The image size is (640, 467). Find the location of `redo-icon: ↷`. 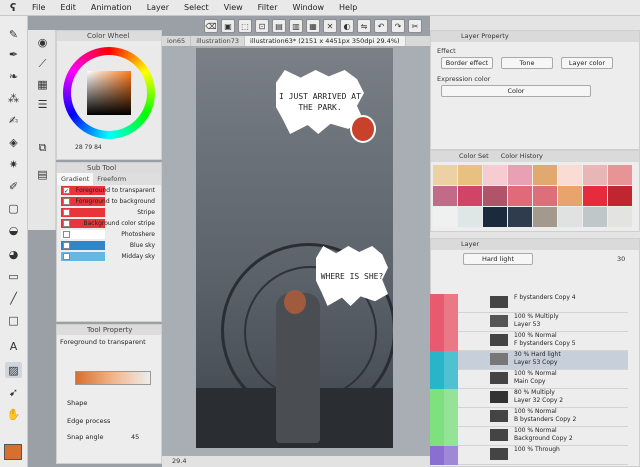

redo-icon: ↷ is located at coordinates (398, 26).